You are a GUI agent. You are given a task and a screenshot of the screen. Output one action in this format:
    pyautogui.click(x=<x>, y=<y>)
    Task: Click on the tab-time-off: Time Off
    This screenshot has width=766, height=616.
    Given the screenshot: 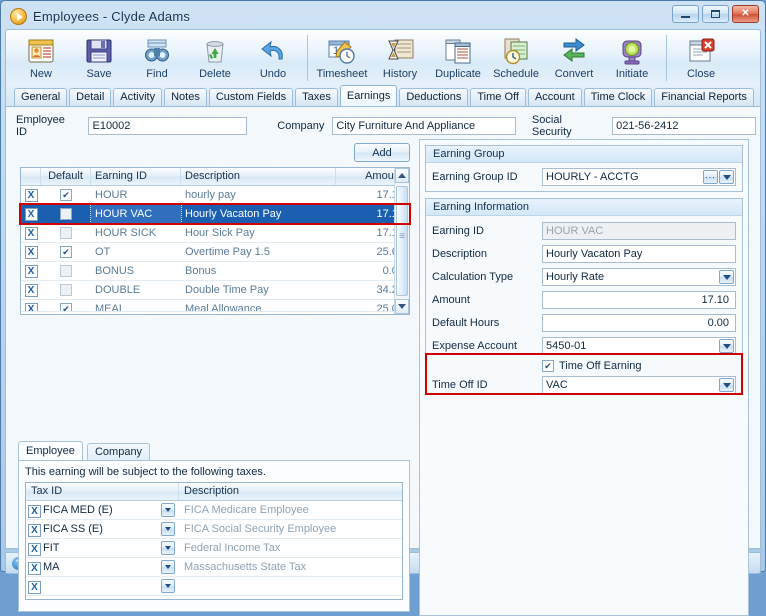 What is the action you would take?
    pyautogui.click(x=498, y=97)
    